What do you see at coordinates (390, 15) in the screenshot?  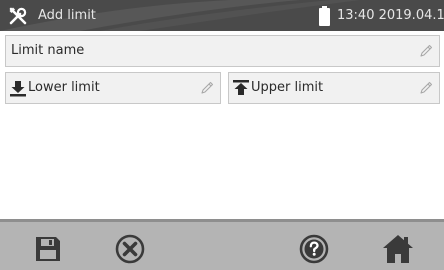 I see `datetime-display: 13:40 2019.04.10` at bounding box center [390, 15].